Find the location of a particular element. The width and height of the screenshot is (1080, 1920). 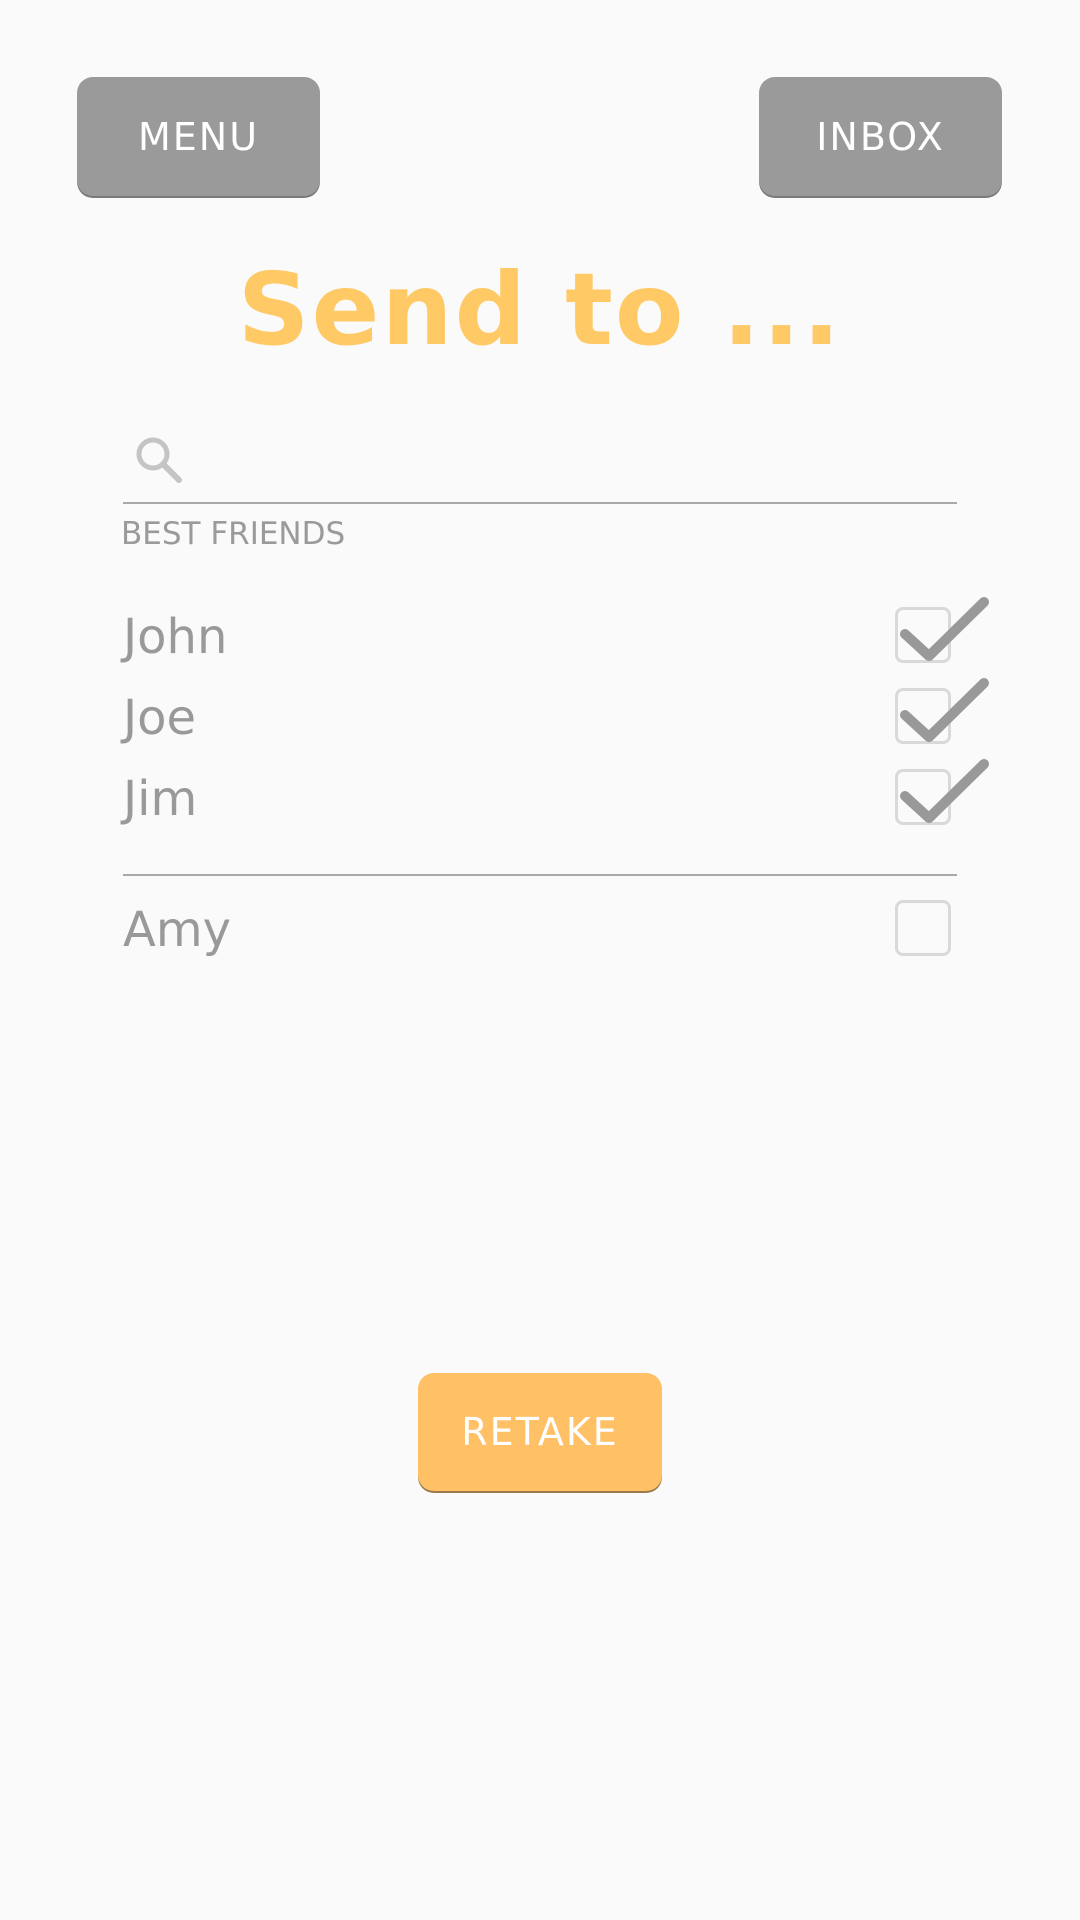

search-icon is located at coordinates (159, 460).